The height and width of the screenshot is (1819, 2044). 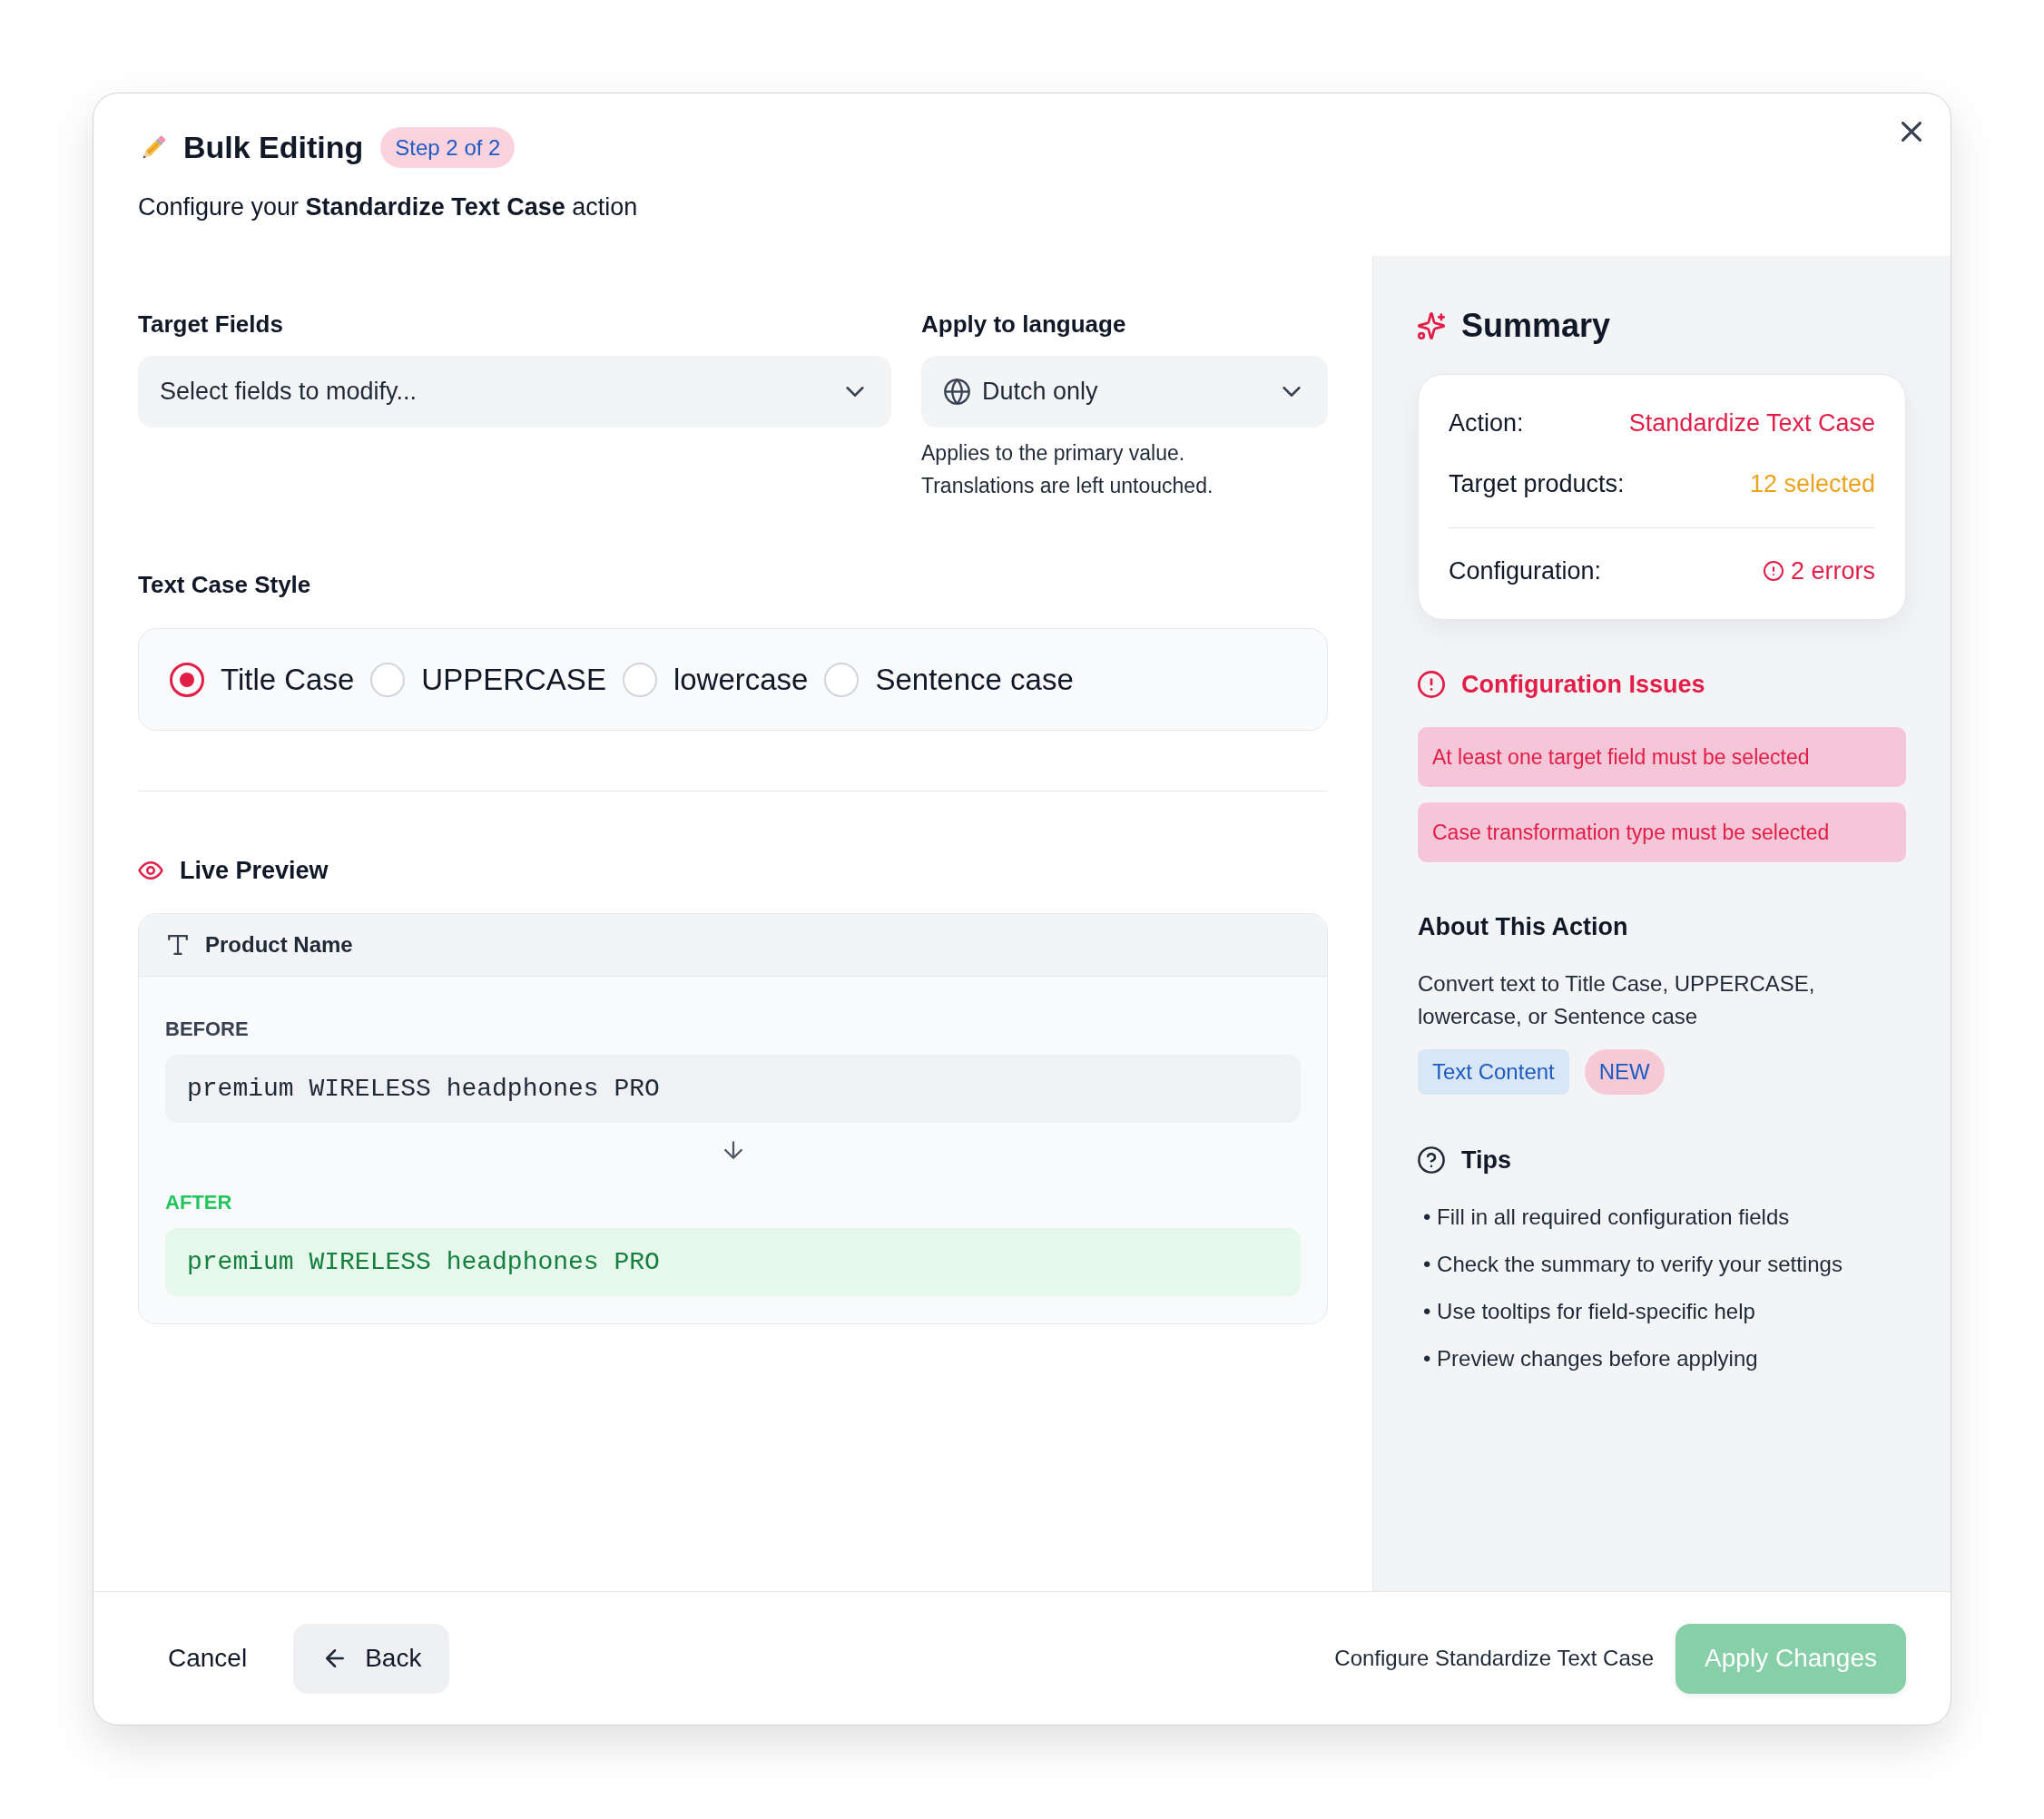 I want to click on before-label: BEFORE, so click(x=207, y=1029).